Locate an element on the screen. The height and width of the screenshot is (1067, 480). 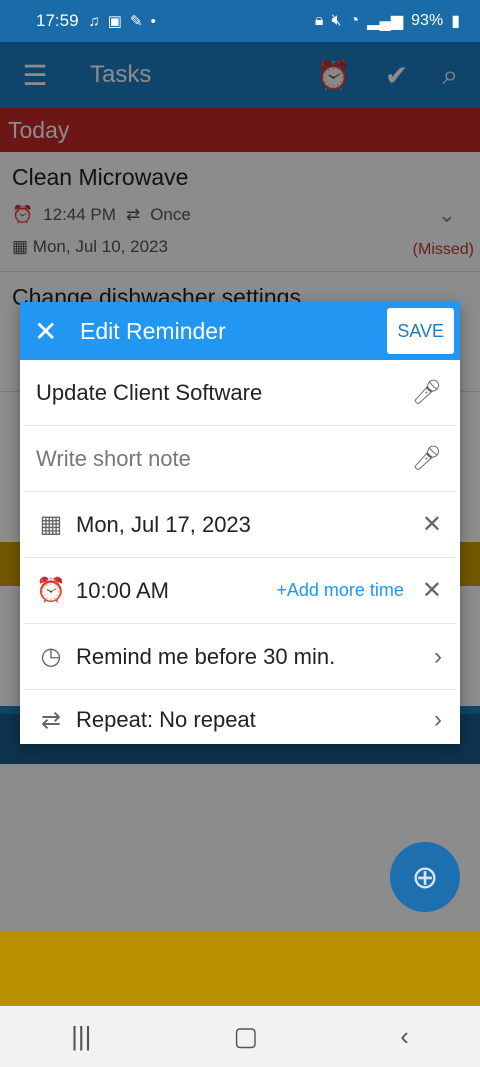
task-name-field: Update Client Software is located at coordinates (224, 393).